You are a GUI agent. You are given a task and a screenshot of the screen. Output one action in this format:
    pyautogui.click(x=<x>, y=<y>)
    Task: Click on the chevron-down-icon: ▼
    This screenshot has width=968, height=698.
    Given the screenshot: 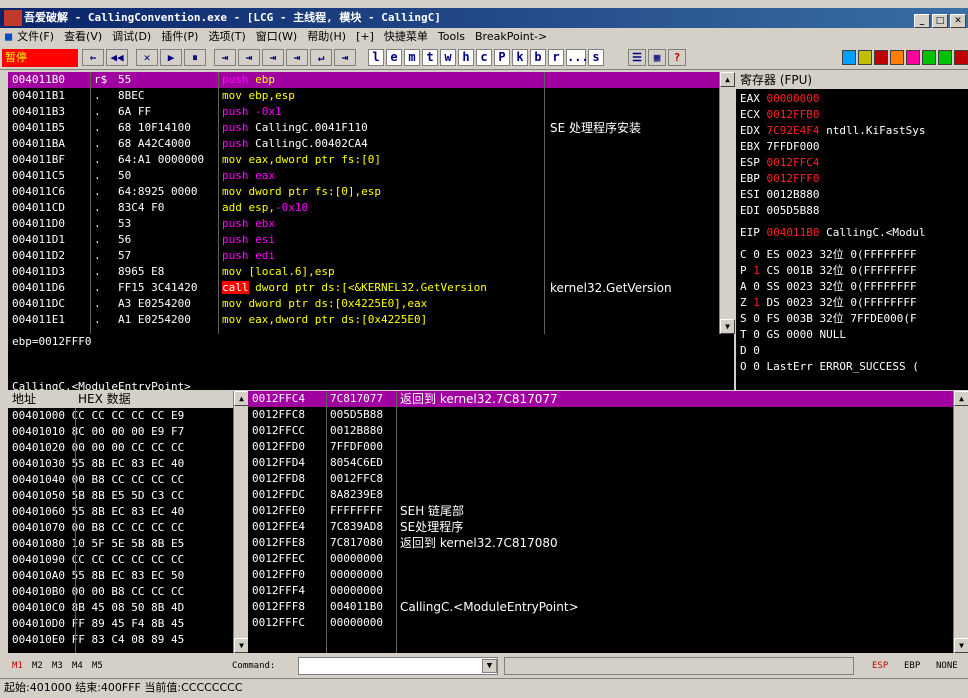 What is the action you would take?
    pyautogui.click(x=489, y=666)
    